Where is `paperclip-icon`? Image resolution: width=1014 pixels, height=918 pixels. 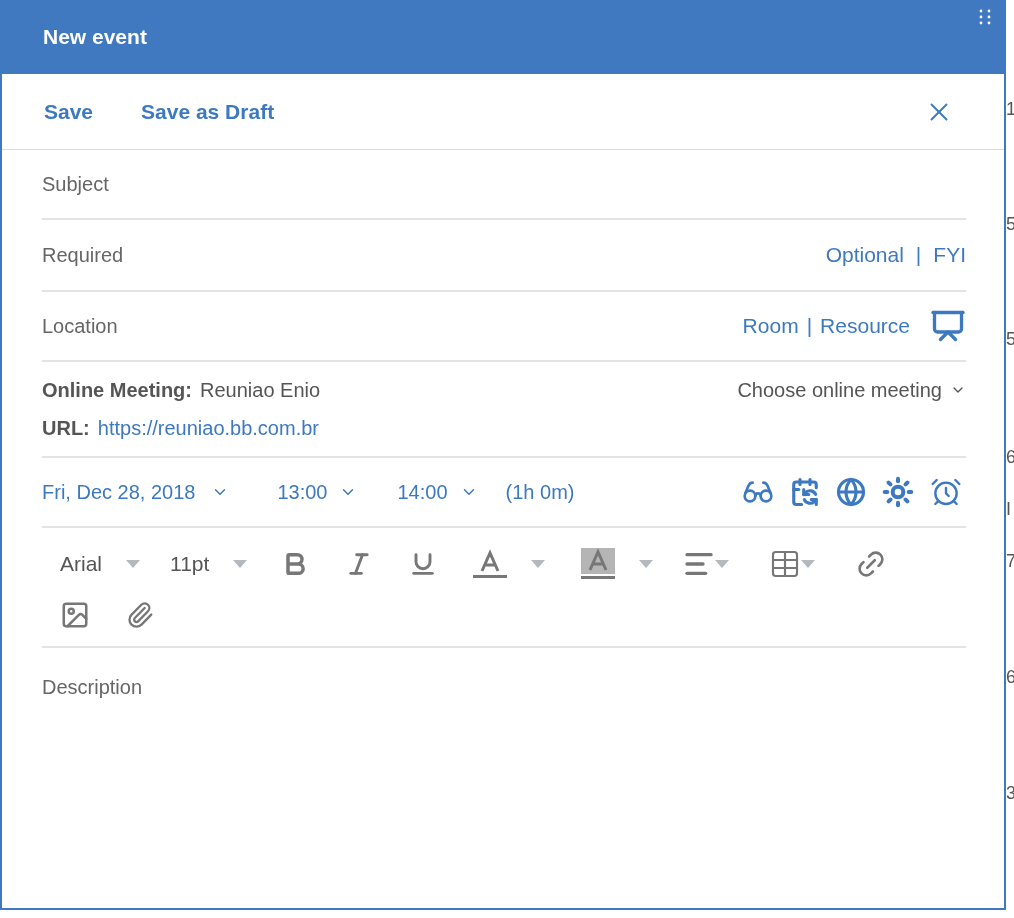 paperclip-icon is located at coordinates (140, 615).